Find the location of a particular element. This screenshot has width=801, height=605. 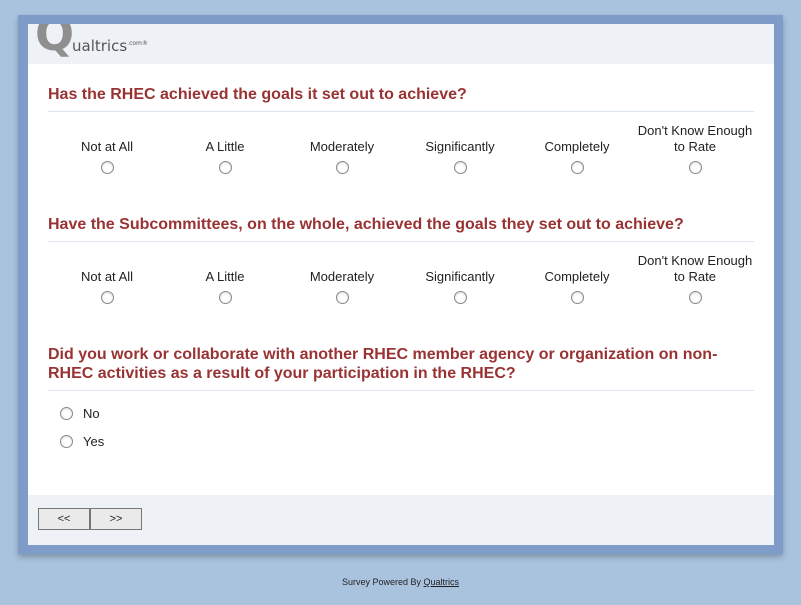

q1-option-dont-know: Don't Know Enough to Rate is located at coordinates (695, 150).